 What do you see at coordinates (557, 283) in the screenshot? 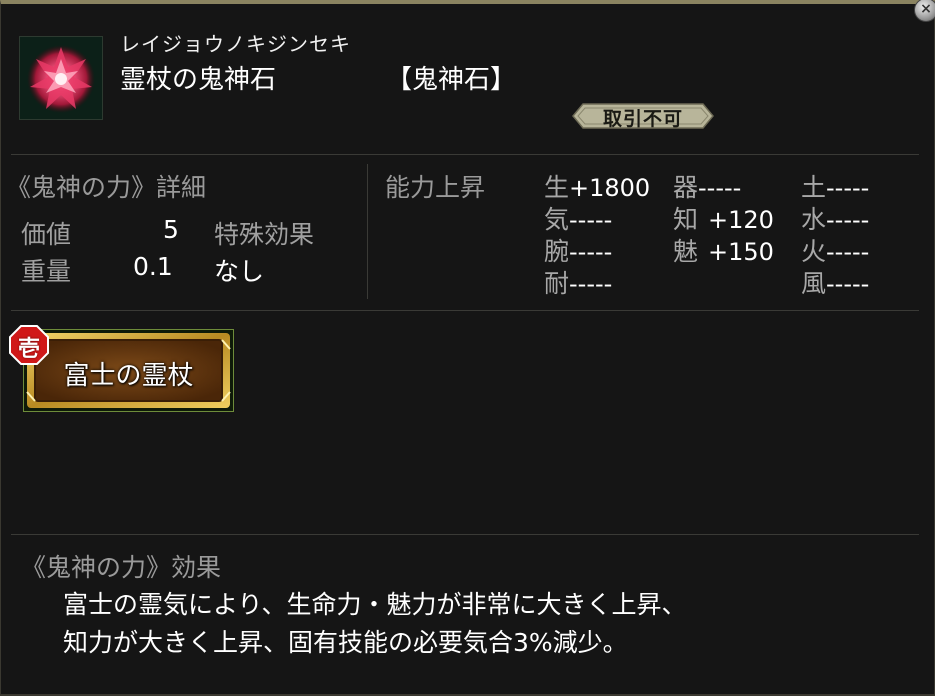
I see `stat-name: 耐` at bounding box center [557, 283].